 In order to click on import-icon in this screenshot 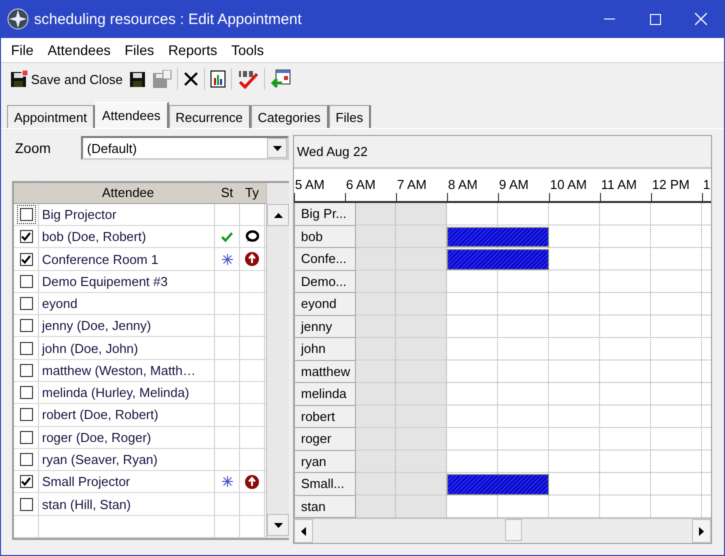, I will do `click(281, 79)`.